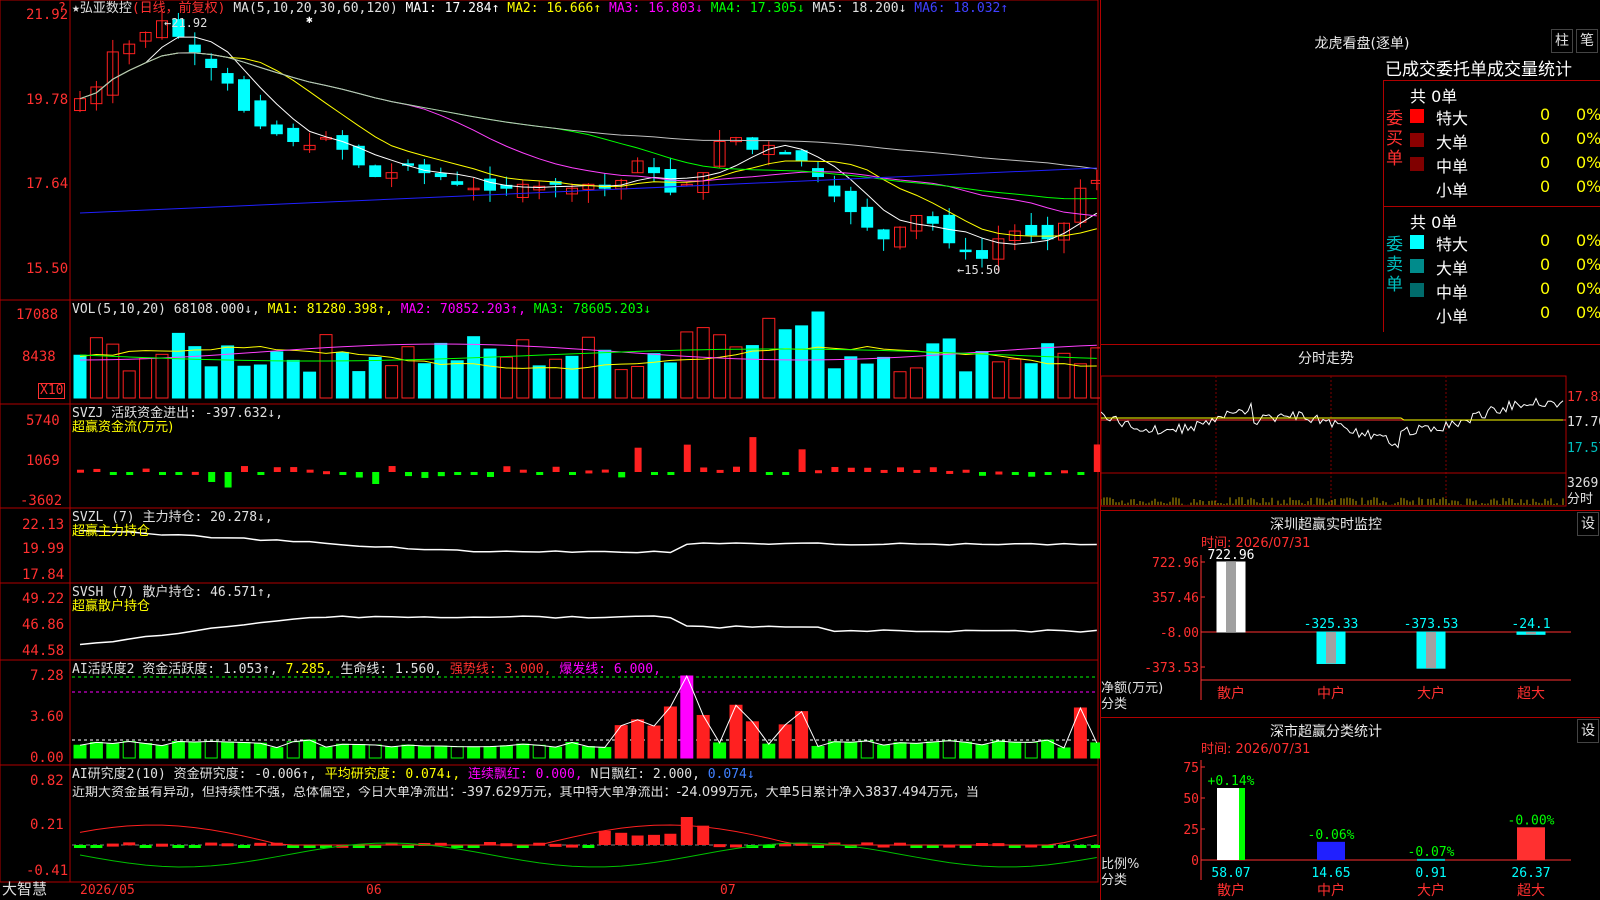 Image resolution: width=1600 pixels, height=900 pixels. What do you see at coordinates (24, 889) in the screenshot?
I see `brand-label: 大智慧` at bounding box center [24, 889].